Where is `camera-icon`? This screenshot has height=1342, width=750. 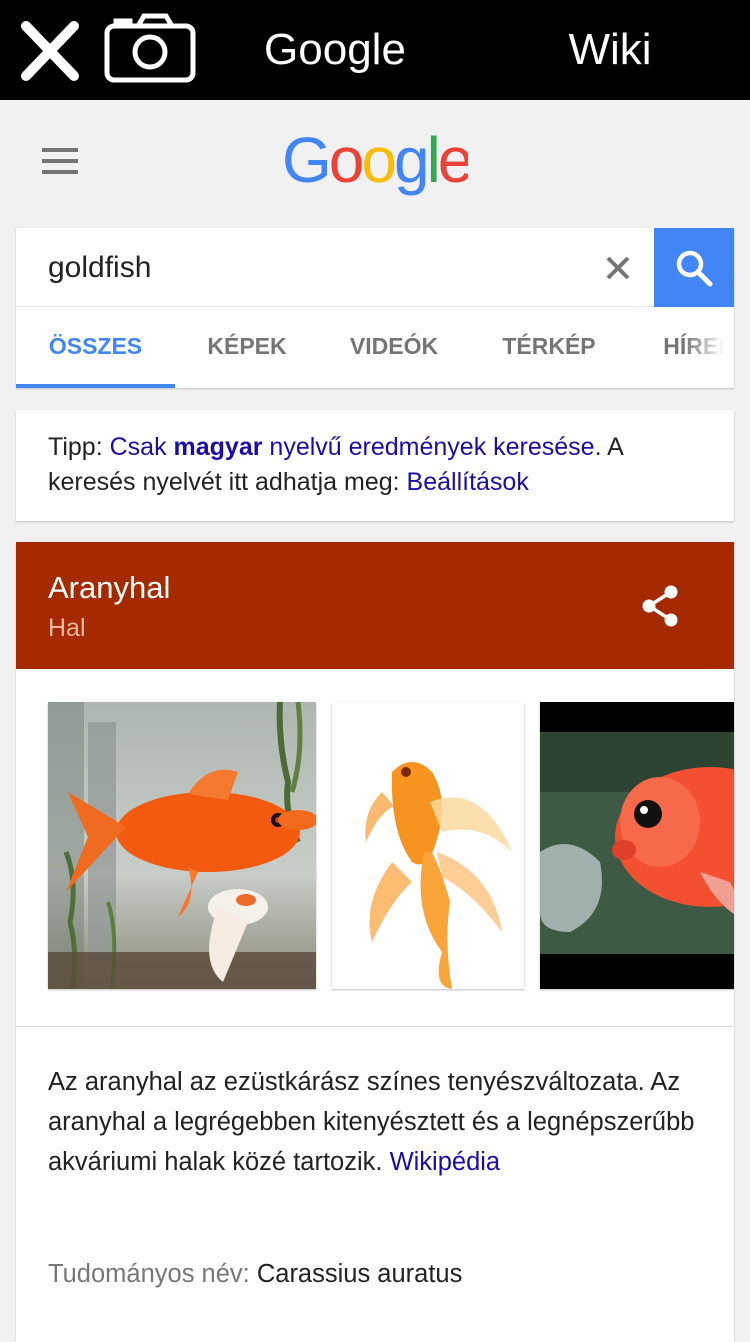
camera-icon is located at coordinates (150, 48).